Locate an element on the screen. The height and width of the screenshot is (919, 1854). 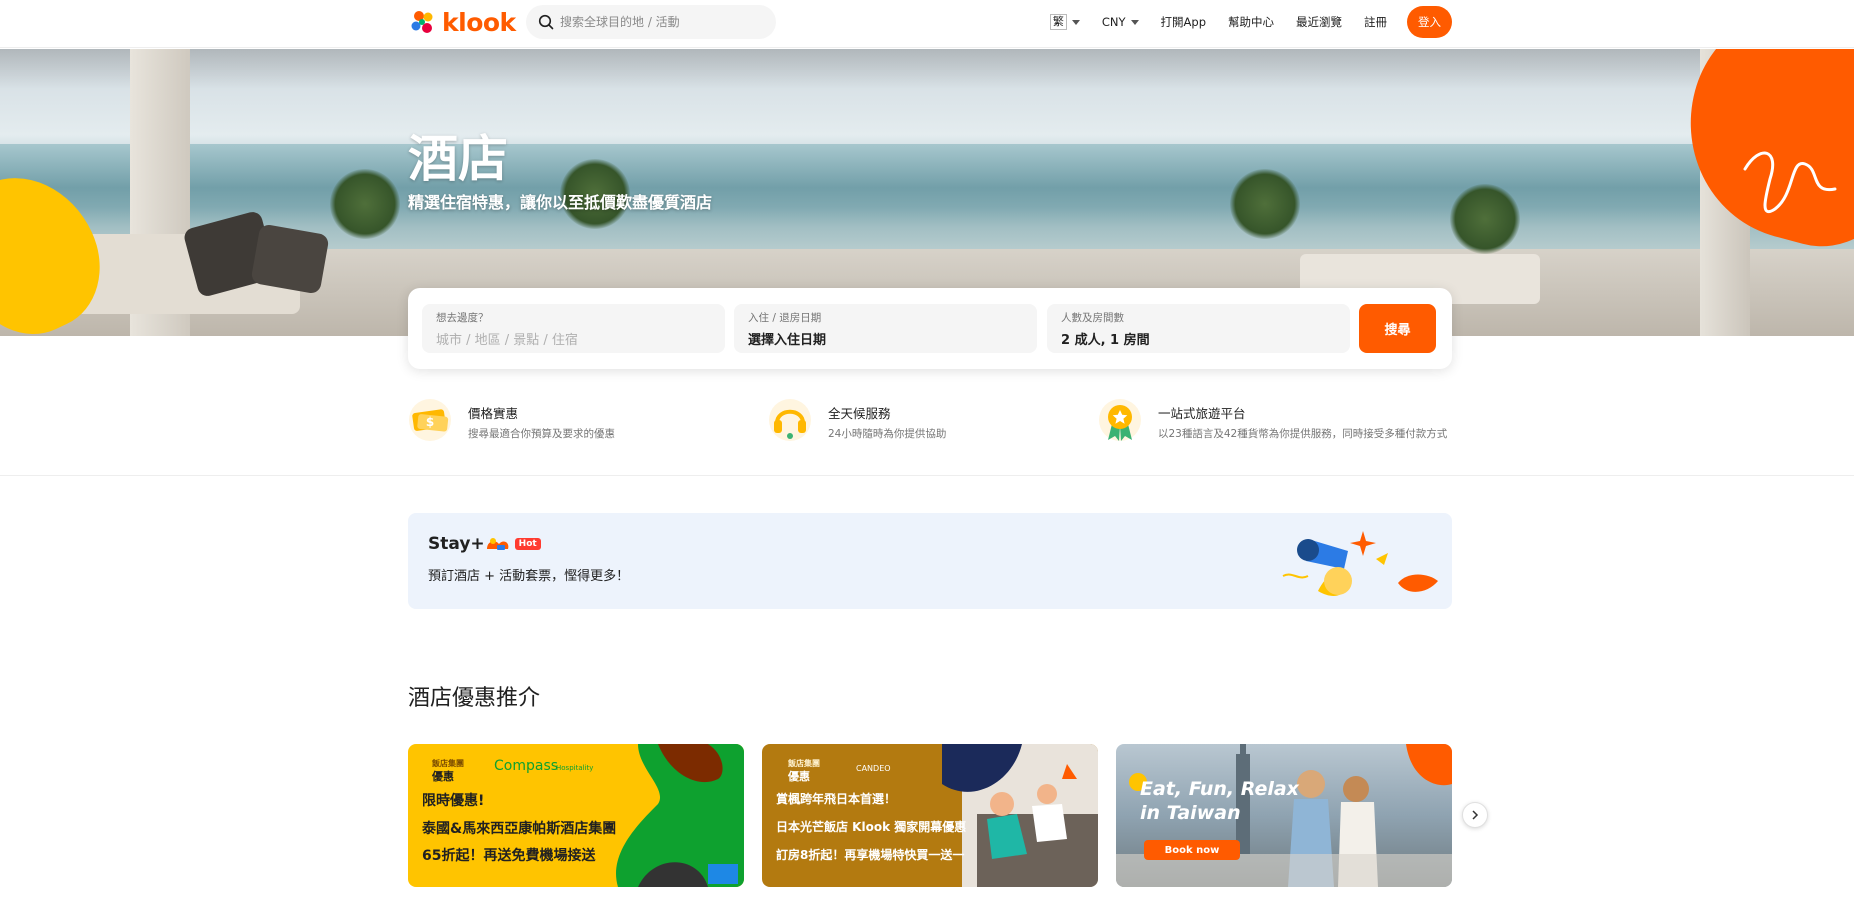
dates-field: 入住 / 退房日期 選擇入住日期 is located at coordinates (885, 328).